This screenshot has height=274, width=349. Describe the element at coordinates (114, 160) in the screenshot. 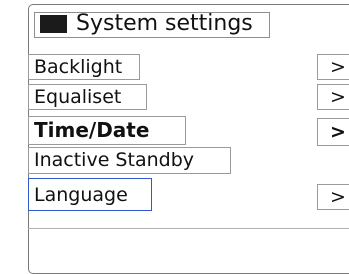

I see `menu-item-label: Inactive Standby` at that location.